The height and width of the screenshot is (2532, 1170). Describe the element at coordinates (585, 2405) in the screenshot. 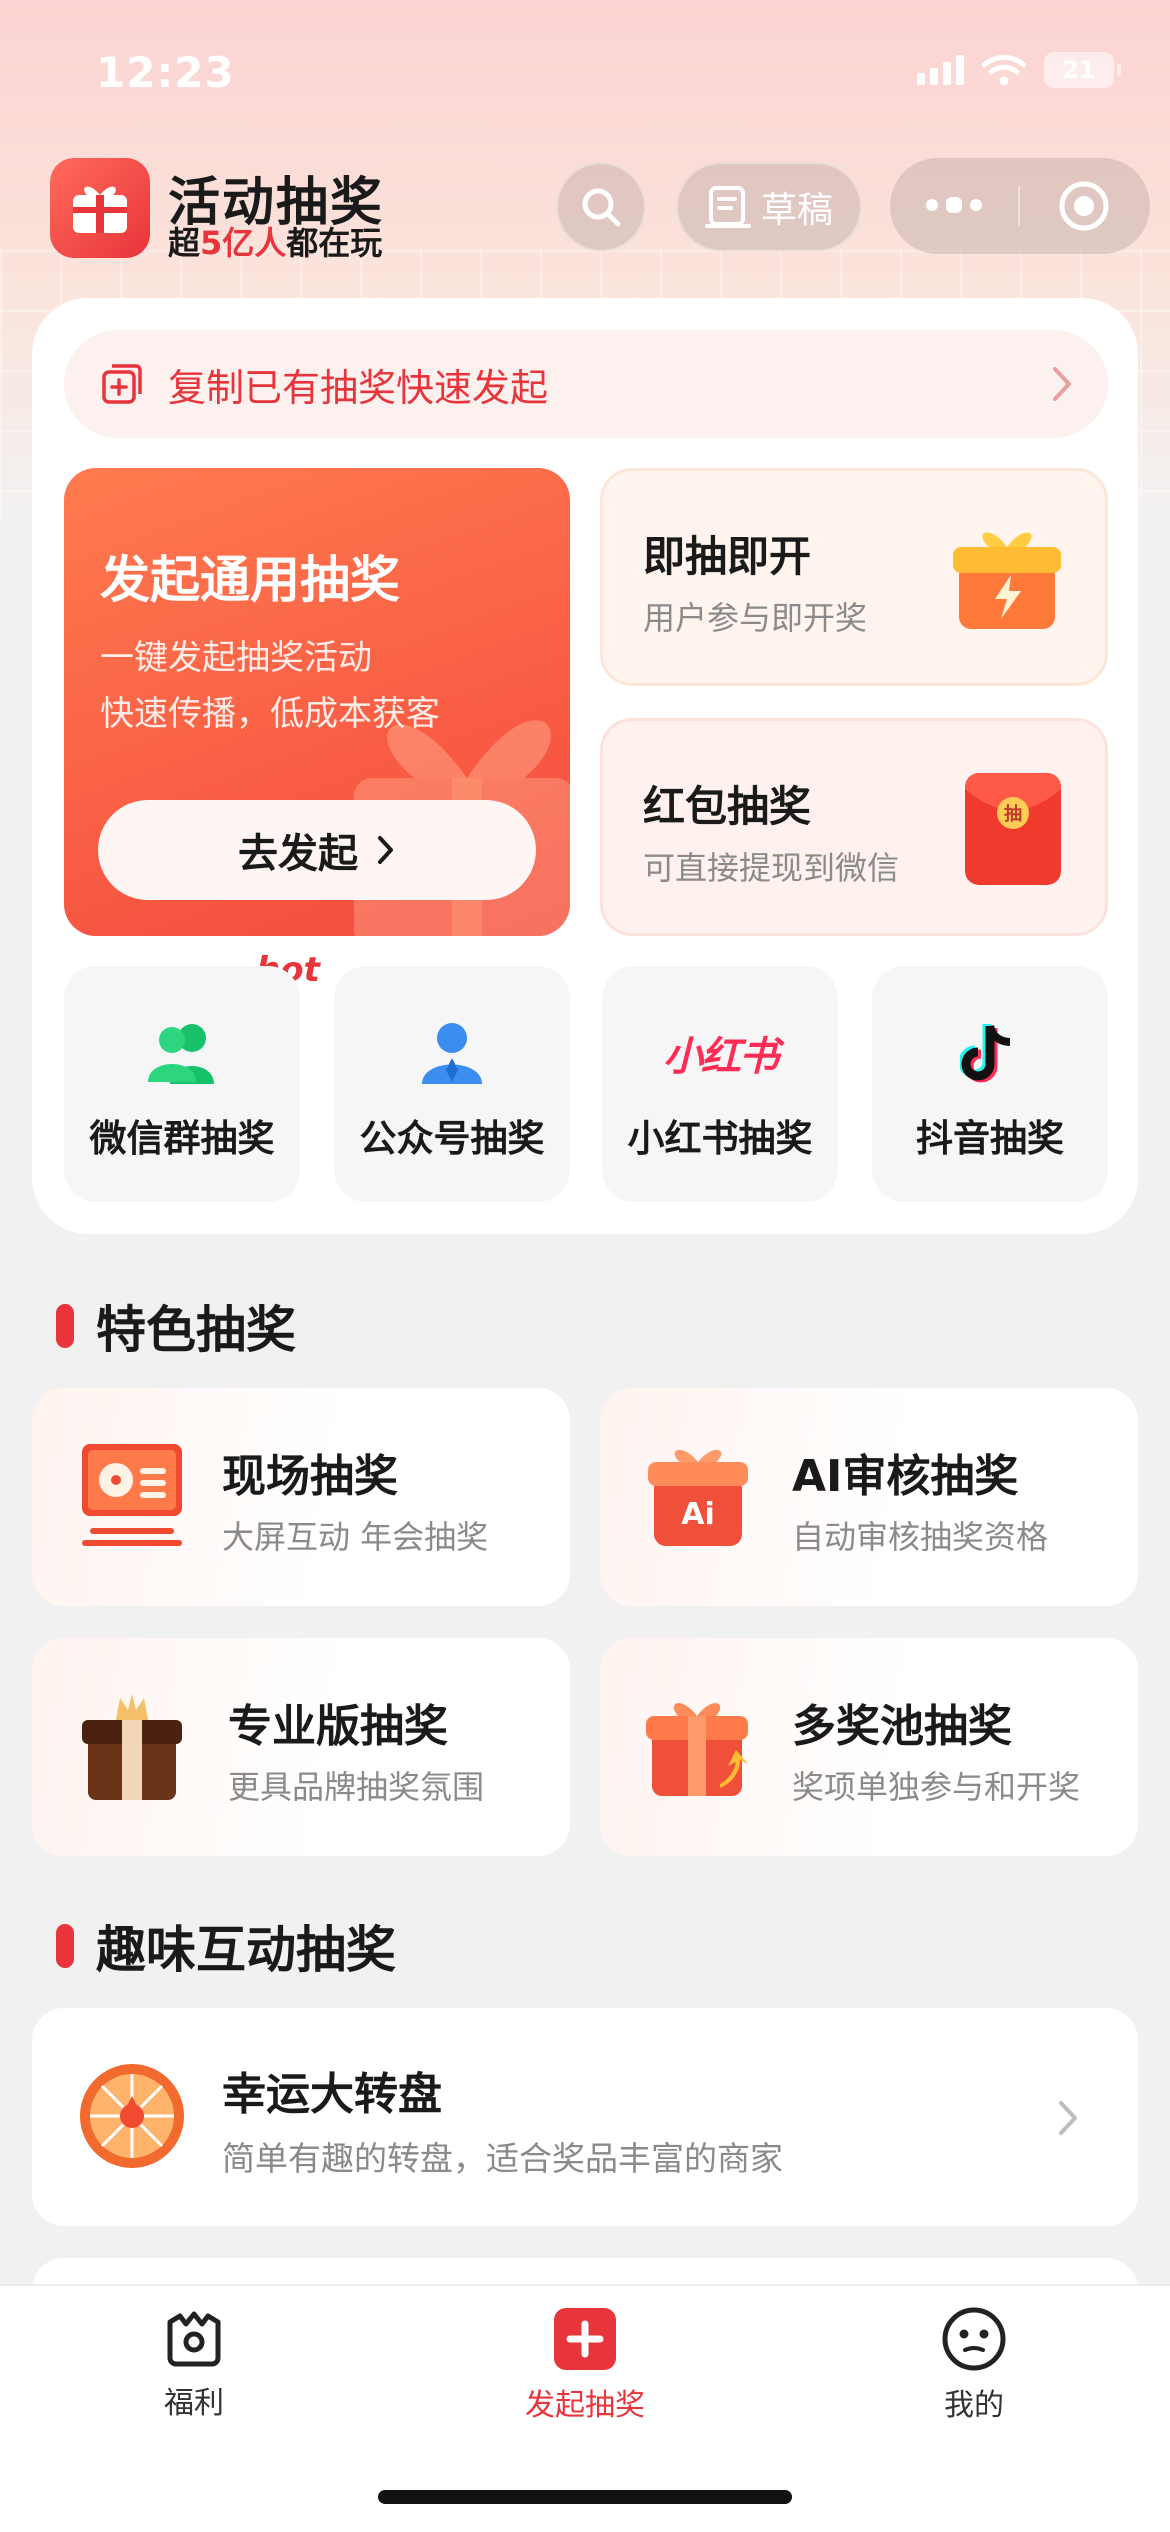

I see `tab-start-lottery-label: 发起抽奖` at that location.